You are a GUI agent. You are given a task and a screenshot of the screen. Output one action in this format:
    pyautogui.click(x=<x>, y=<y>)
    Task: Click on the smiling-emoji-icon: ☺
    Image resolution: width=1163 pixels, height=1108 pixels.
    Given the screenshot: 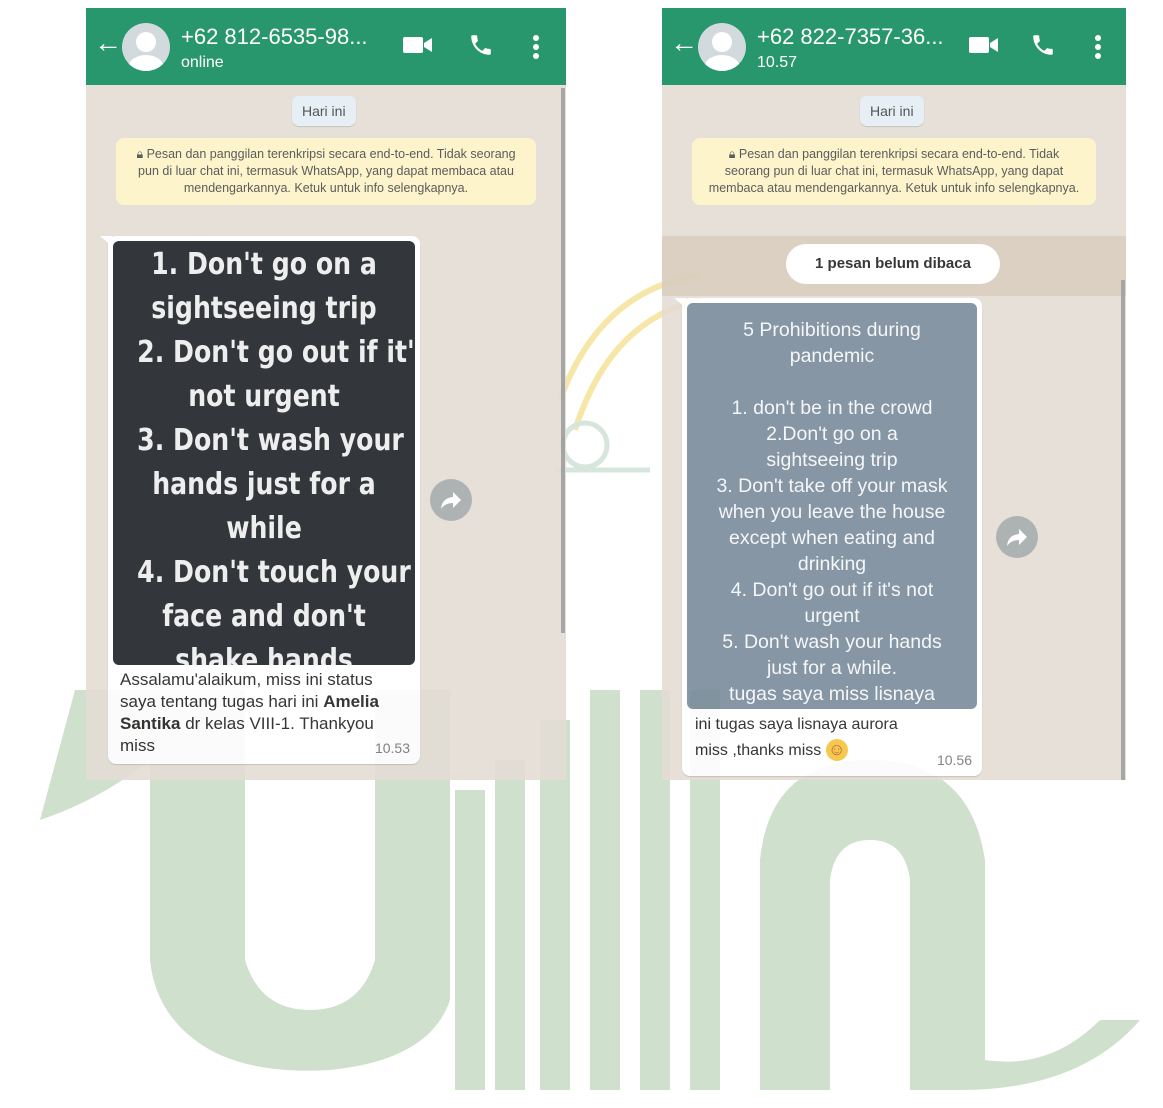 What is the action you would take?
    pyautogui.click(x=836, y=750)
    